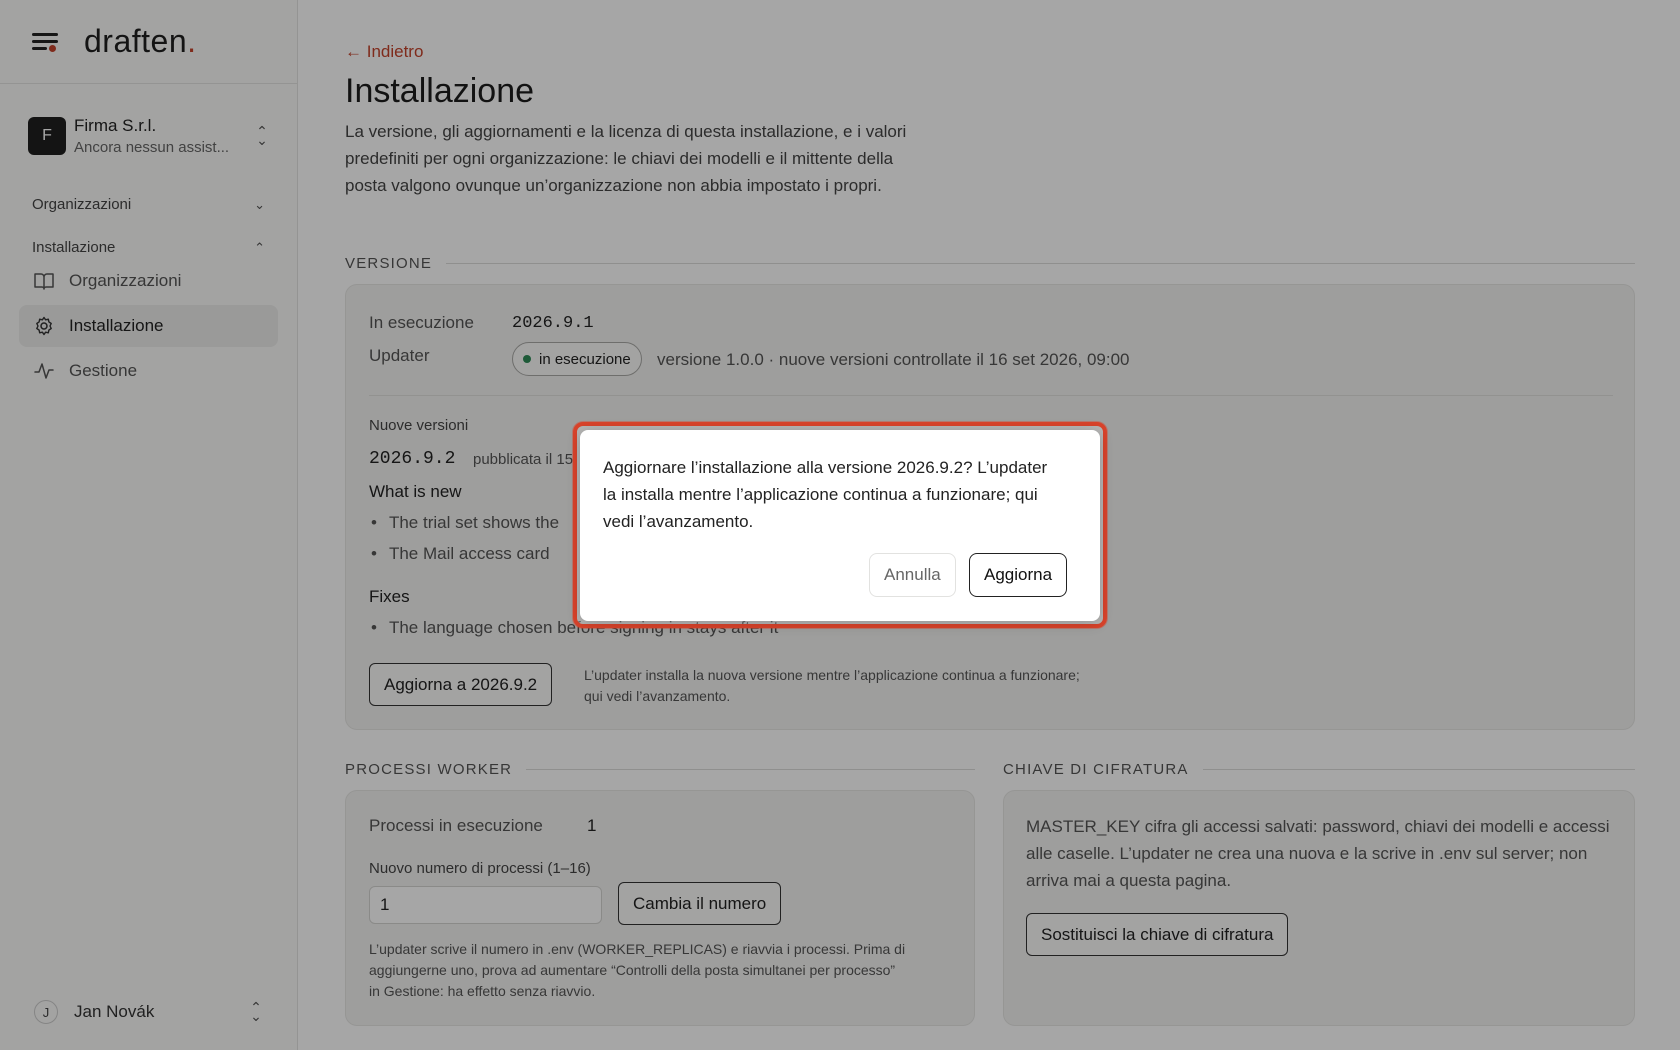  I want to click on cancel-button: Annulla, so click(912, 575).